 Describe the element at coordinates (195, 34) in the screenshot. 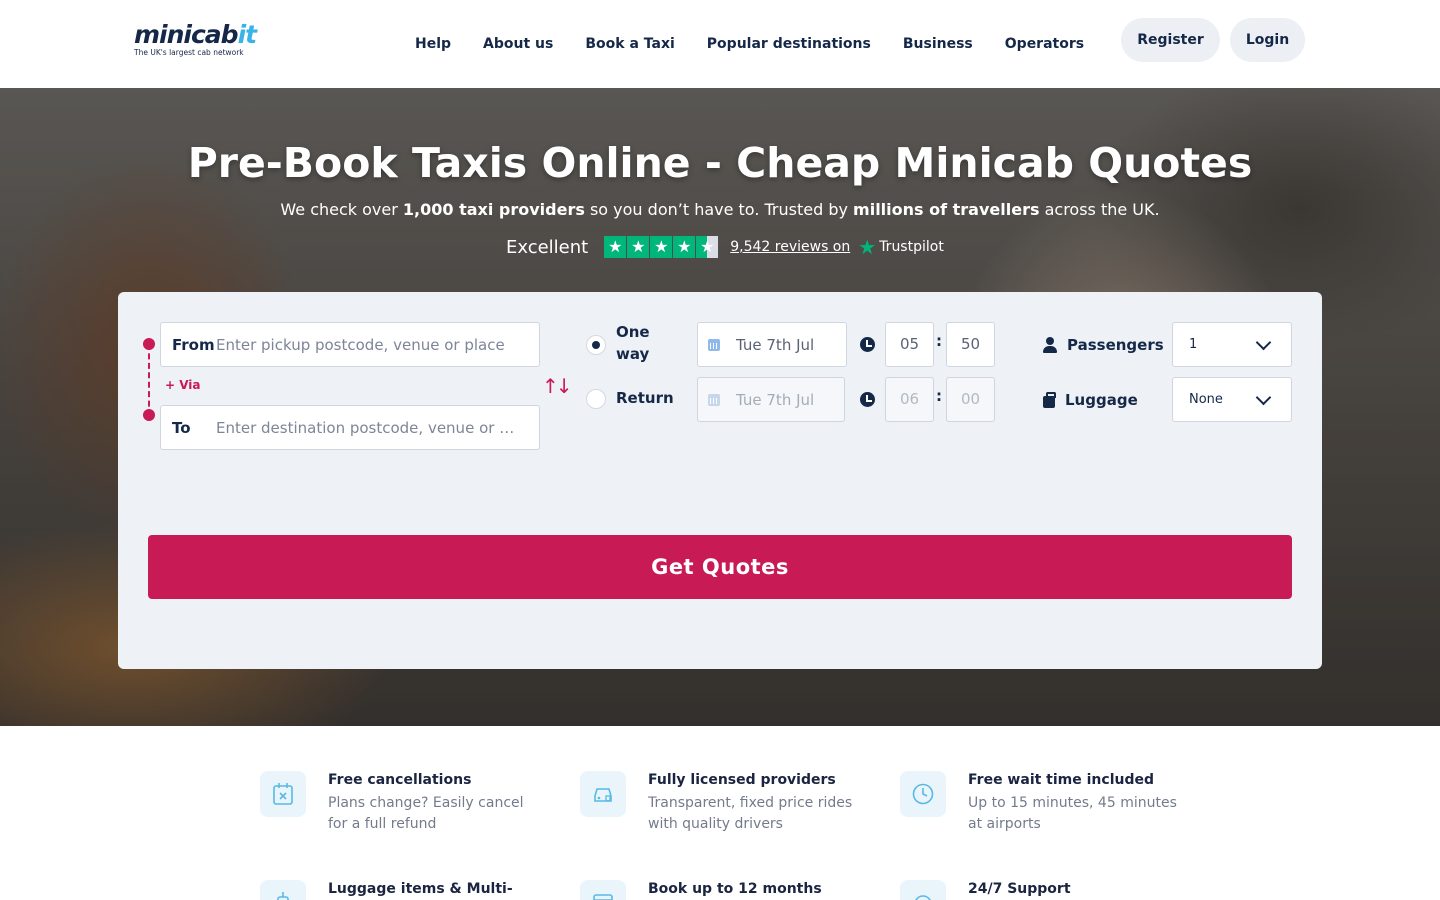

I see `logo-wordmark: minicabit` at that location.